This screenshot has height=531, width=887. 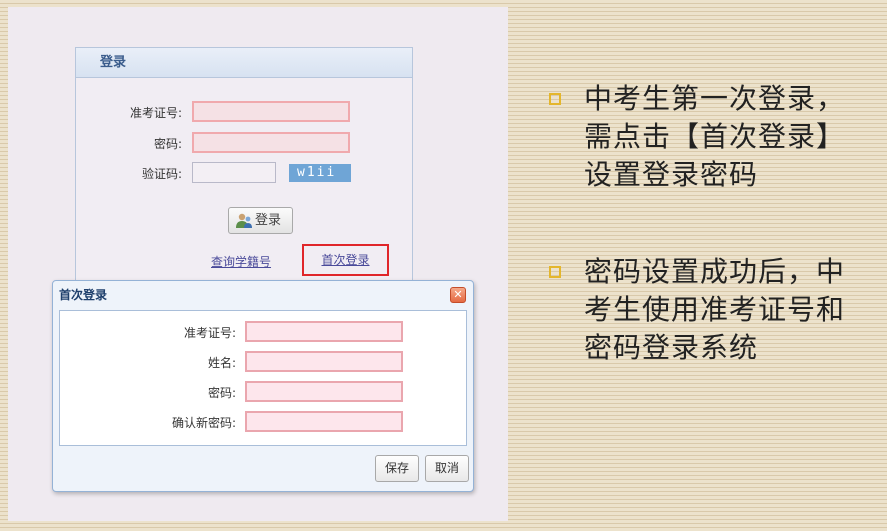 I want to click on dialog-title: 首次登录, so click(x=83, y=295).